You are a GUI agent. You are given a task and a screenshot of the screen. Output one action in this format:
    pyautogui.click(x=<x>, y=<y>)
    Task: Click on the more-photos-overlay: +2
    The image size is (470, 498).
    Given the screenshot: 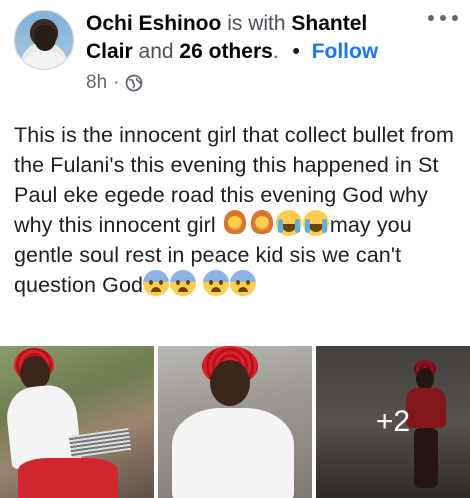 What is the action you would take?
    pyautogui.click(x=393, y=422)
    